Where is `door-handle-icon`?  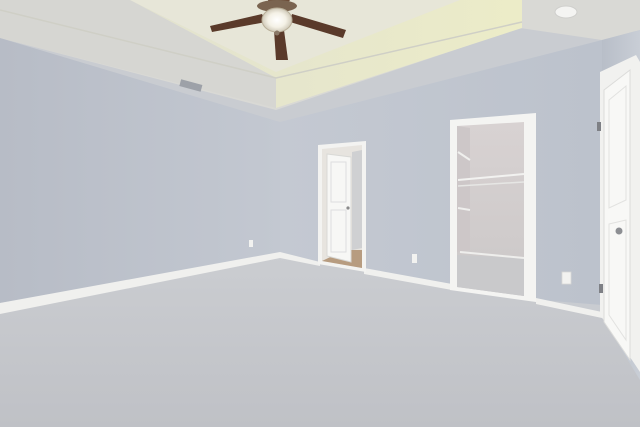
door-handle-icon is located at coordinates (619, 231).